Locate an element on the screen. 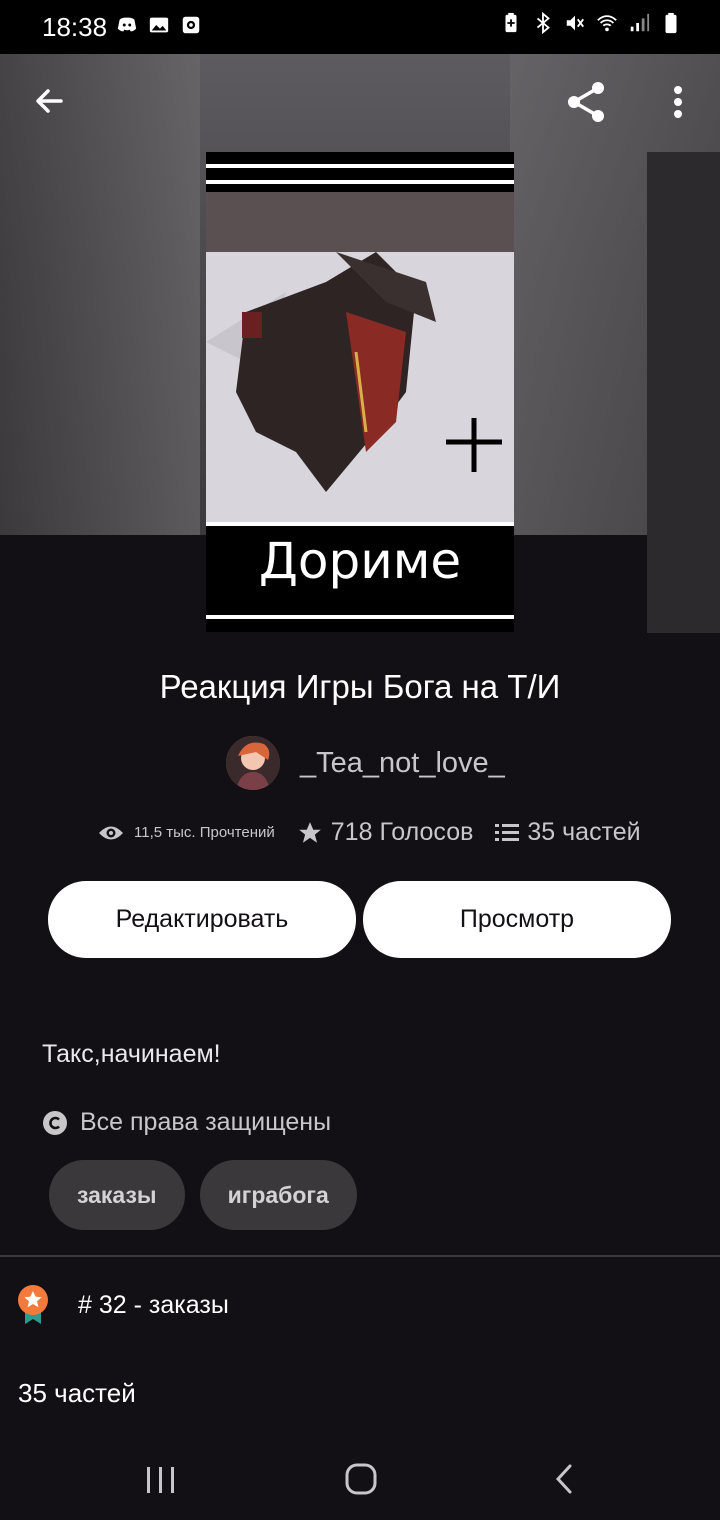  chevron-left-icon is located at coordinates (563, 1479).